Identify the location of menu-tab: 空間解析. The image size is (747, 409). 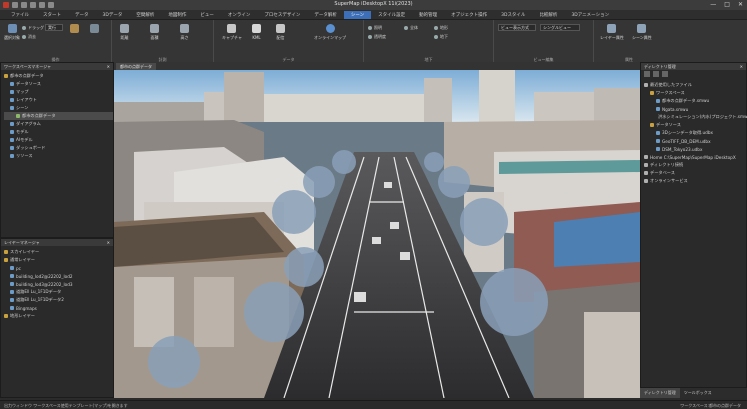
(145, 15).